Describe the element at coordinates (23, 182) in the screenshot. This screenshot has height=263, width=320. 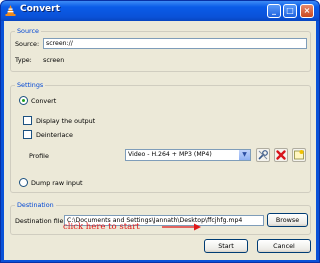
I see `dump-raw-radio` at that location.